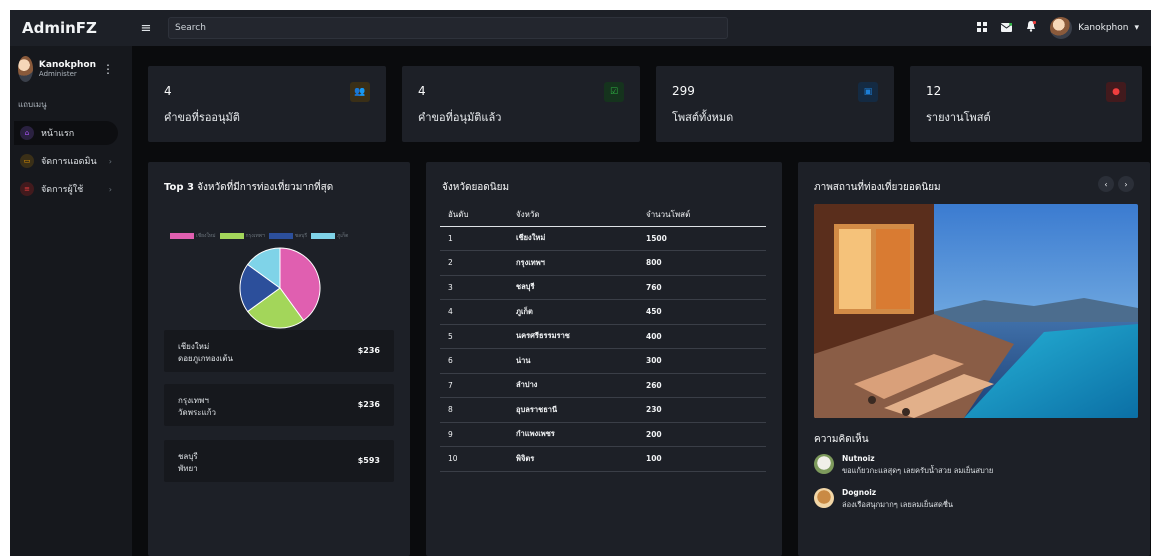  Describe the element at coordinates (702, 312) in the screenshot. I see `post-count-cell: 450` at that location.